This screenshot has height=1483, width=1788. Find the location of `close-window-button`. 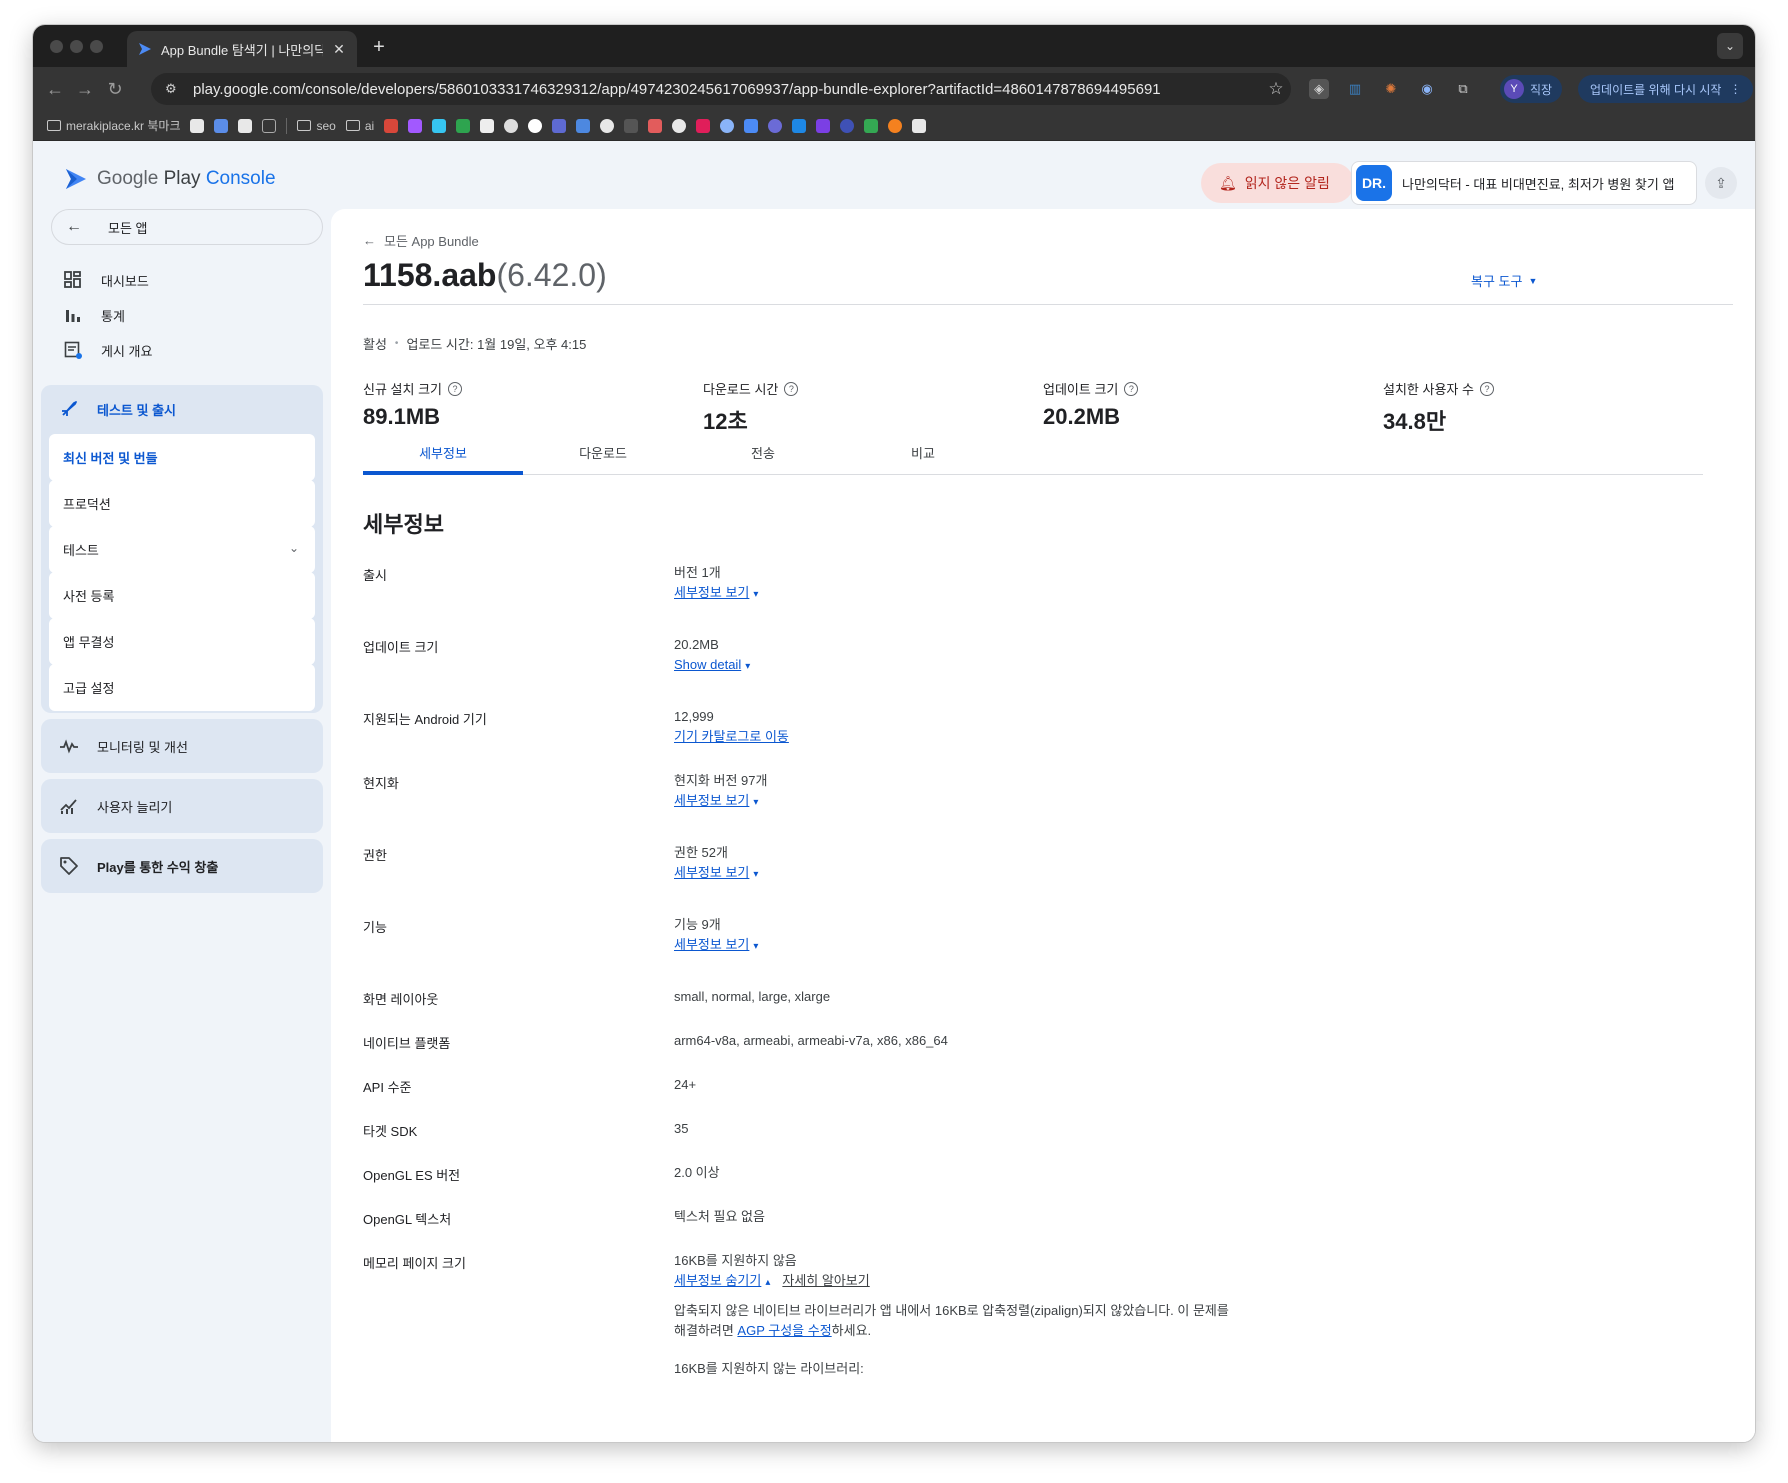

close-window-button is located at coordinates (56, 46).